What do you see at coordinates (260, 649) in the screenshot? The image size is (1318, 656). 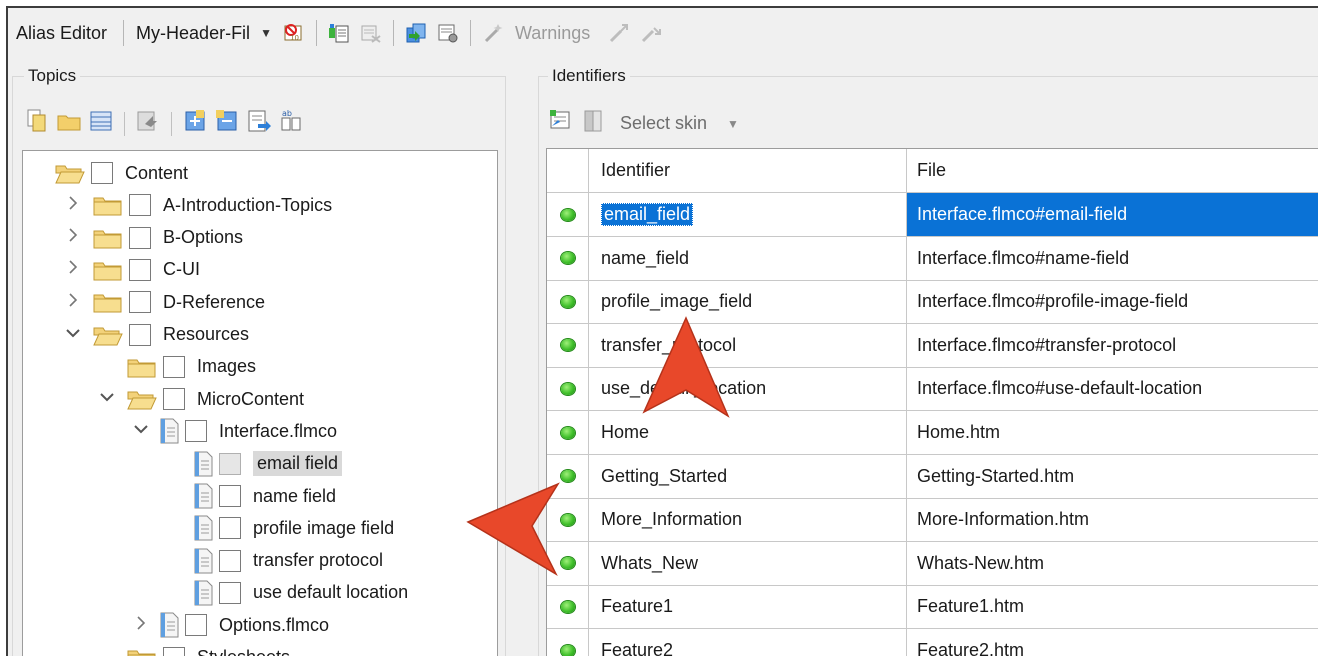 I see `tree-item-stylesheets: Stylesheets` at bounding box center [260, 649].